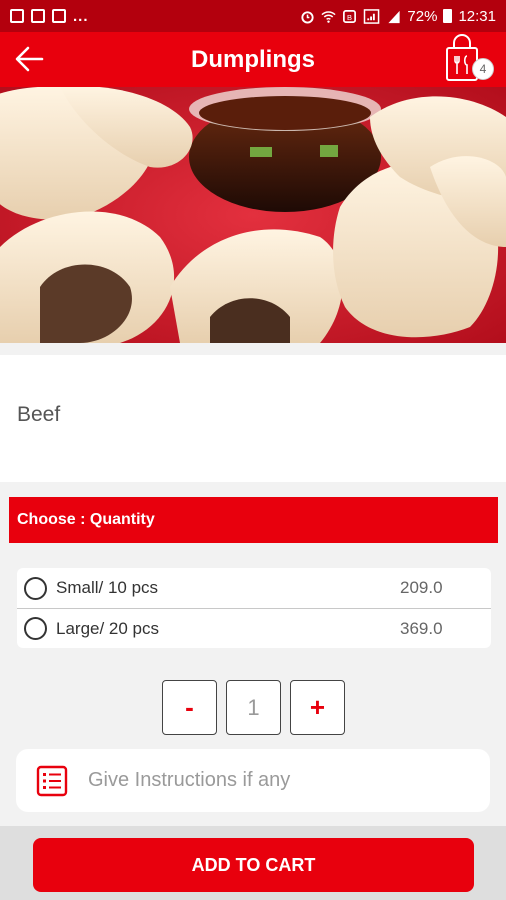  What do you see at coordinates (329, 16) in the screenshot?
I see `wifi-icon` at bounding box center [329, 16].